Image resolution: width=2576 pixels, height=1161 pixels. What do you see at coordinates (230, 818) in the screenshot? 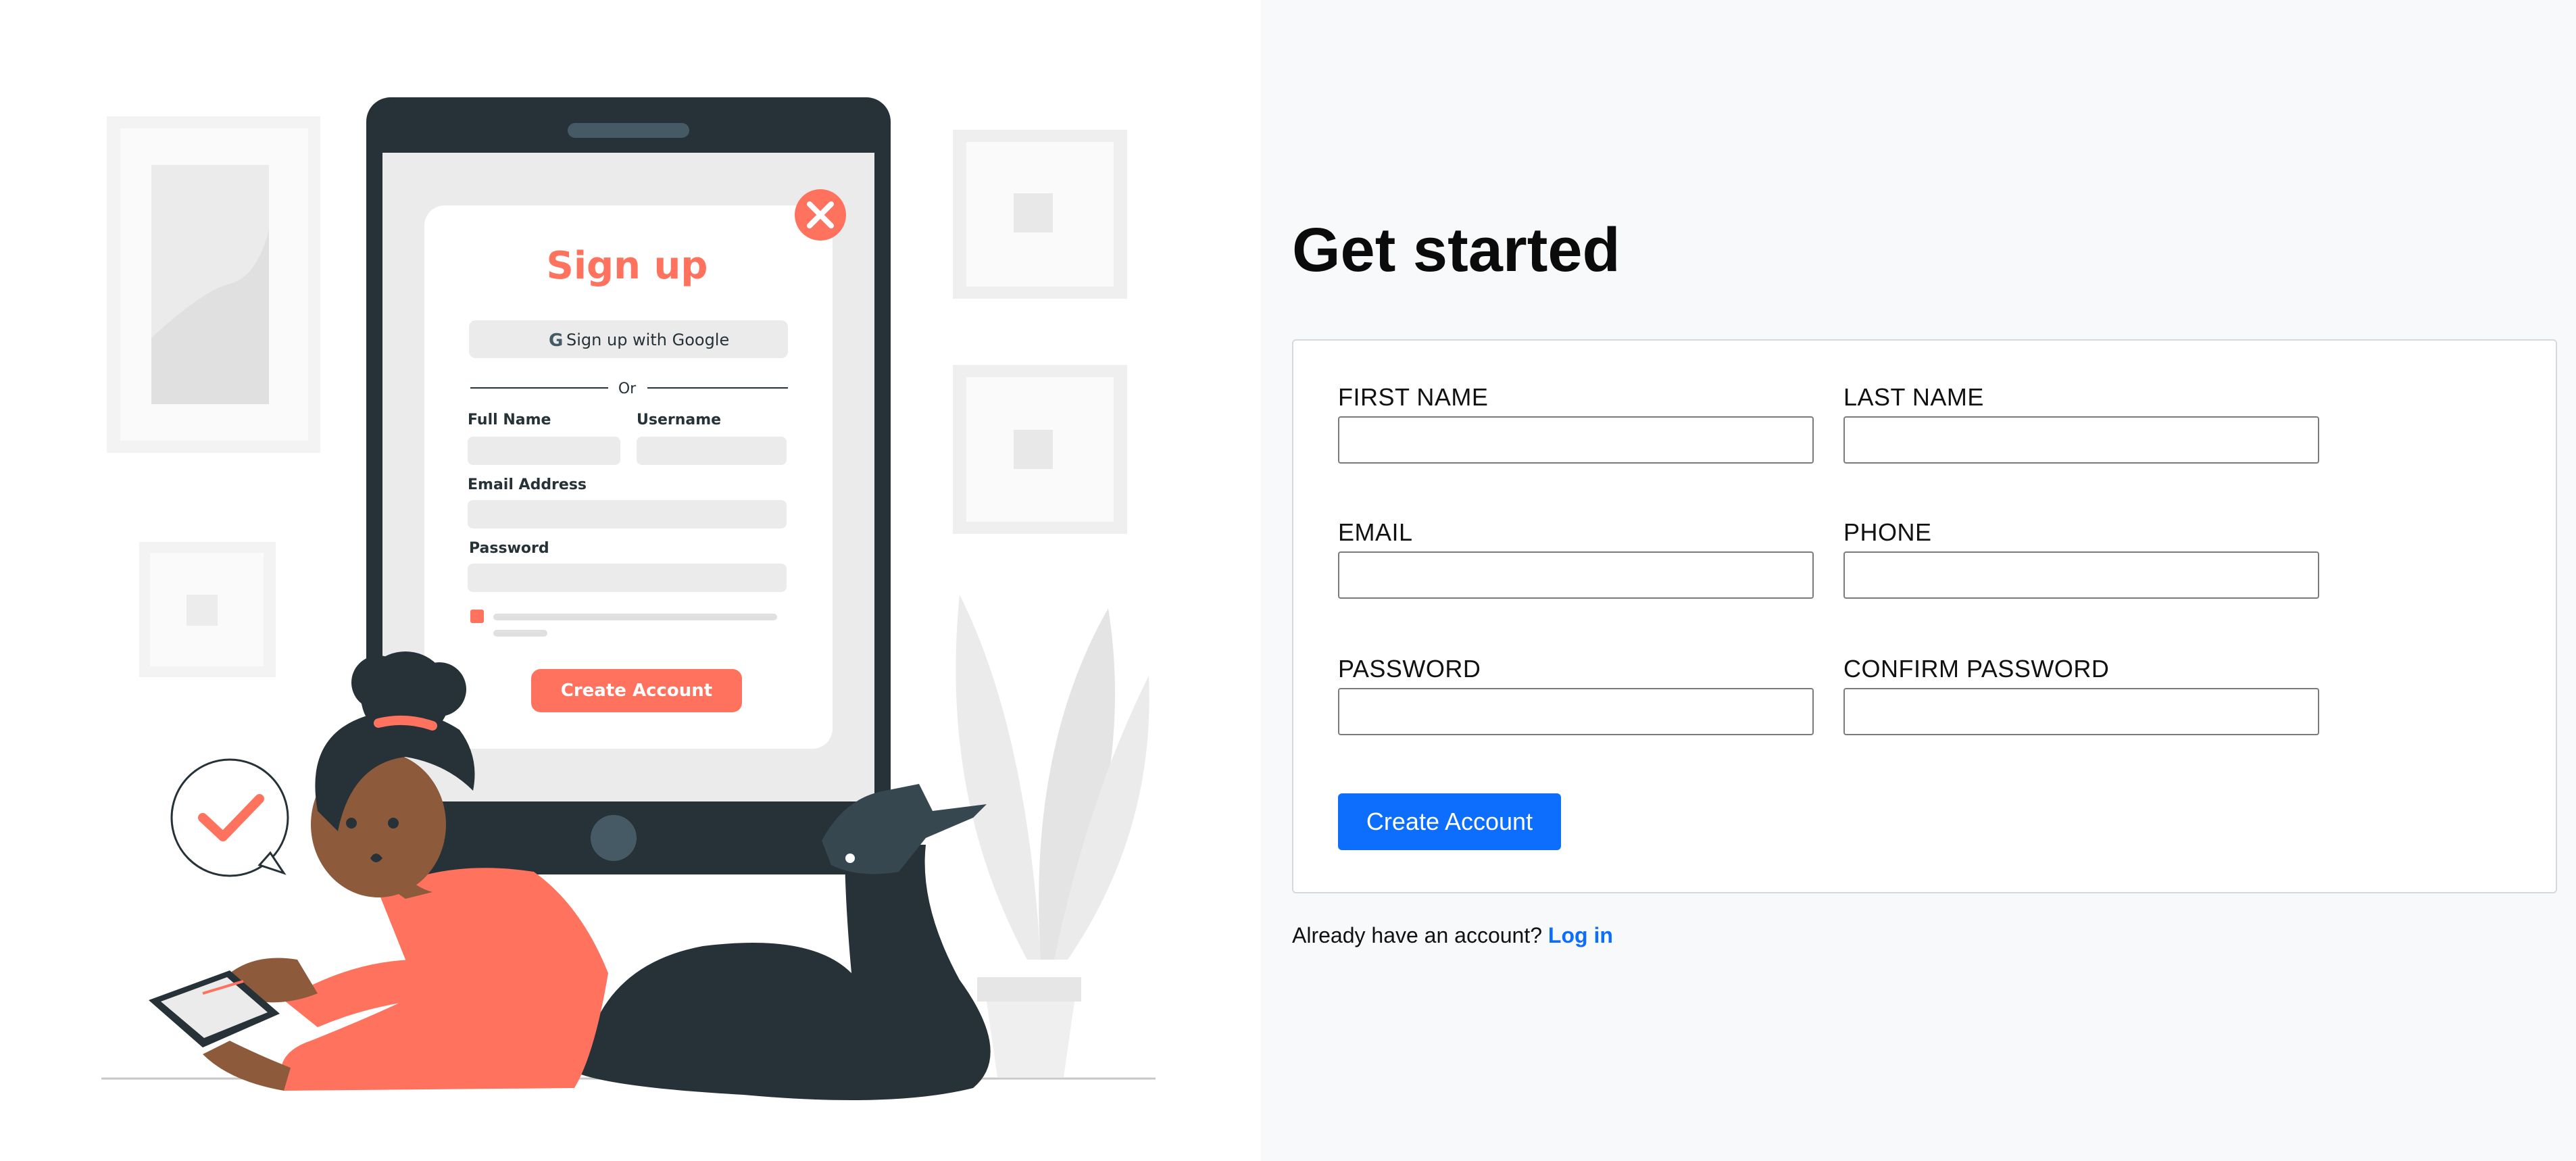
I see `check-bubble-icon` at bounding box center [230, 818].